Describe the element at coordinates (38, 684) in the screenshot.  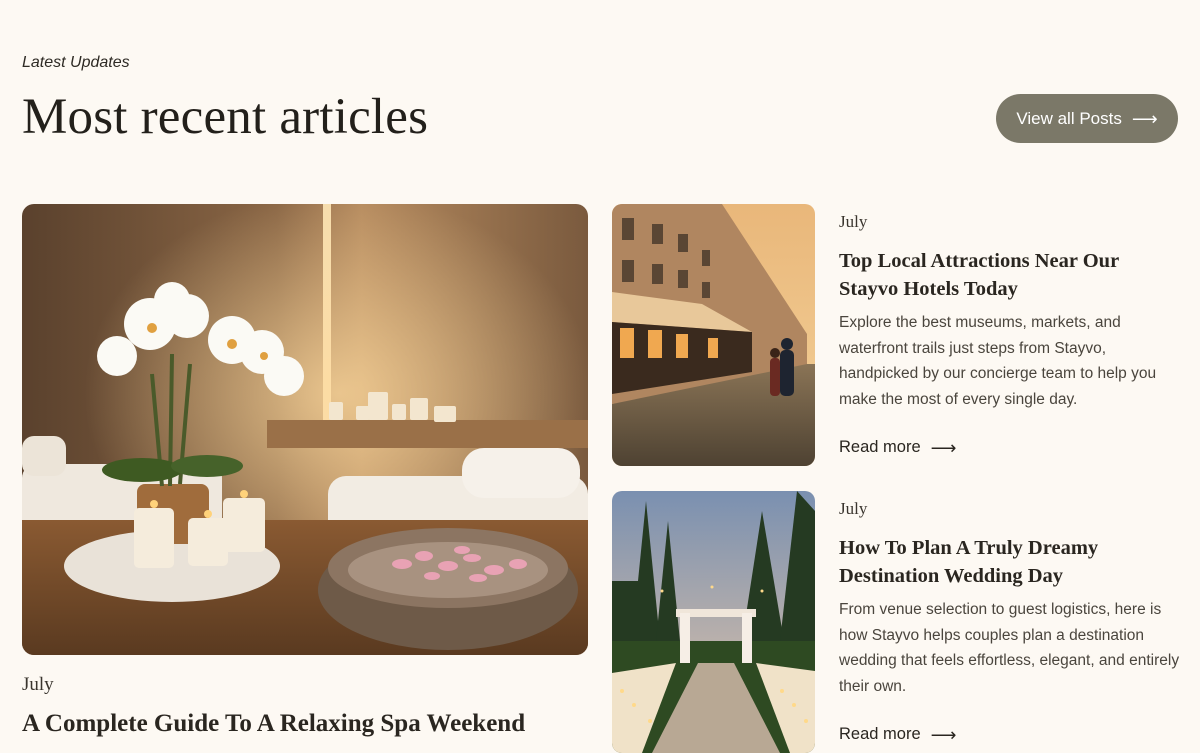
I see `featured-article-date: July` at that location.